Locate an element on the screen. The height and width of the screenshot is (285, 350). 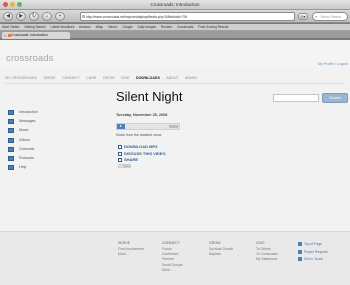
nav-divider is located at coordinates (175, 83).